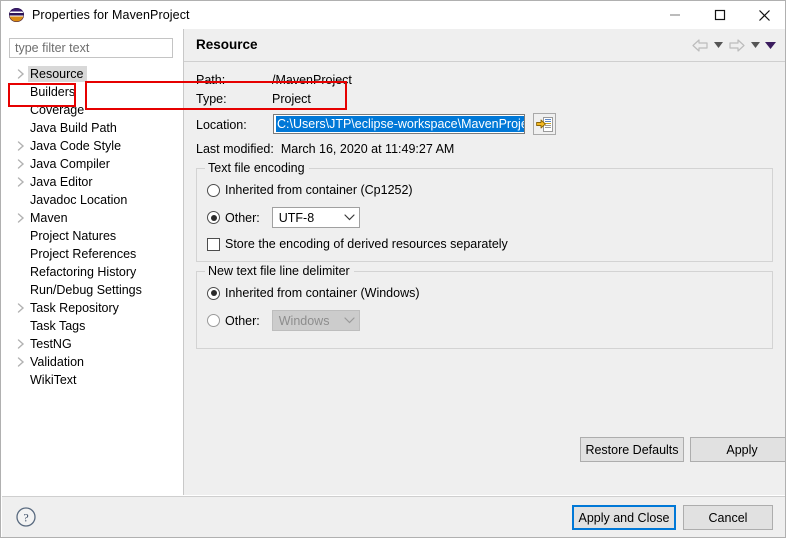  Describe the element at coordinates (111, 15) in the screenshot. I see `window-title: Properties for MavenProject` at that location.